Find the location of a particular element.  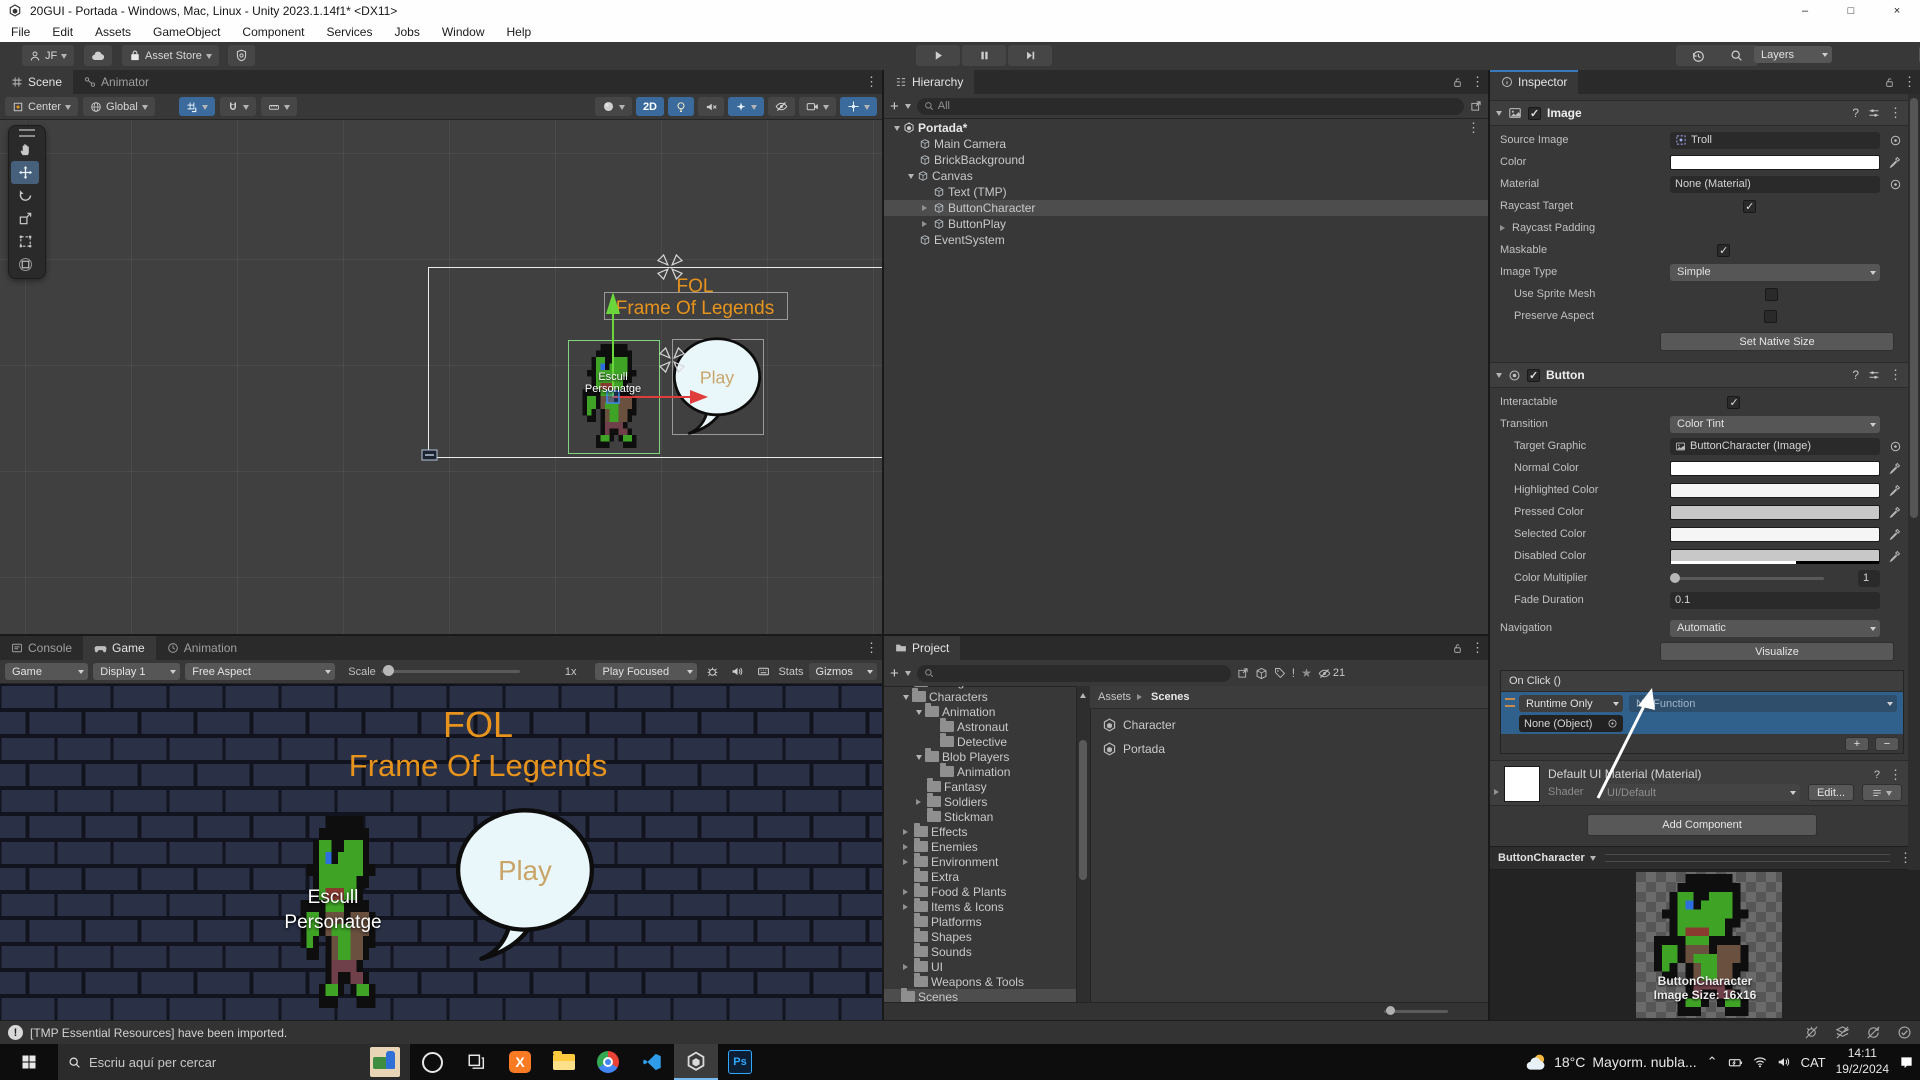

audio-toggle is located at coordinates (711, 106).